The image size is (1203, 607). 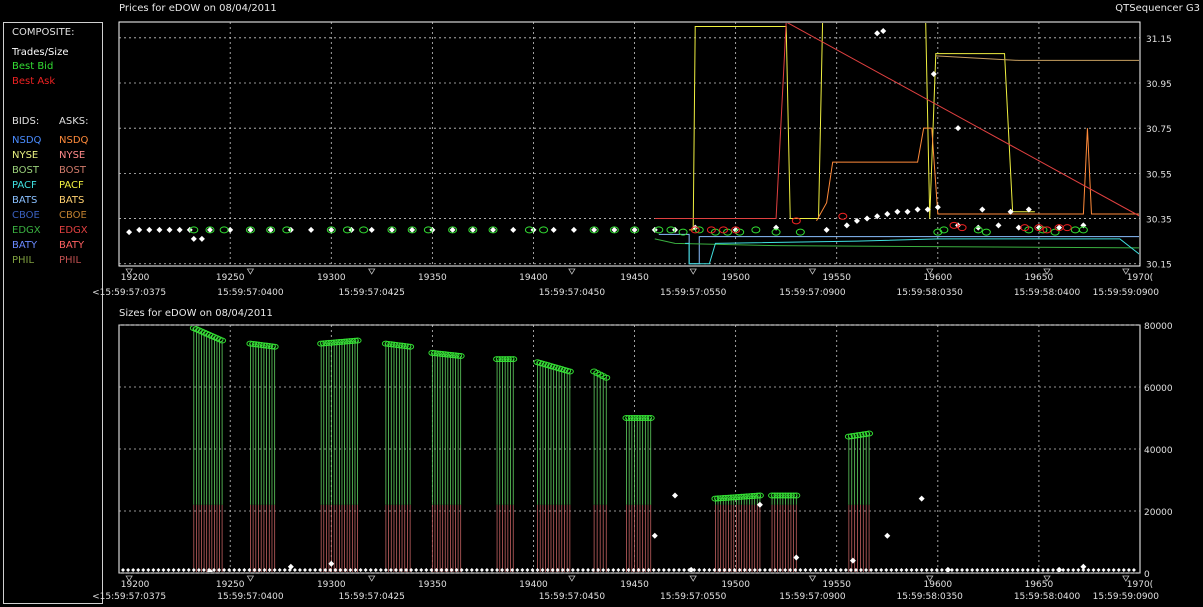 I want to click on size-y-tick-label: 80000, so click(x=1158, y=327).